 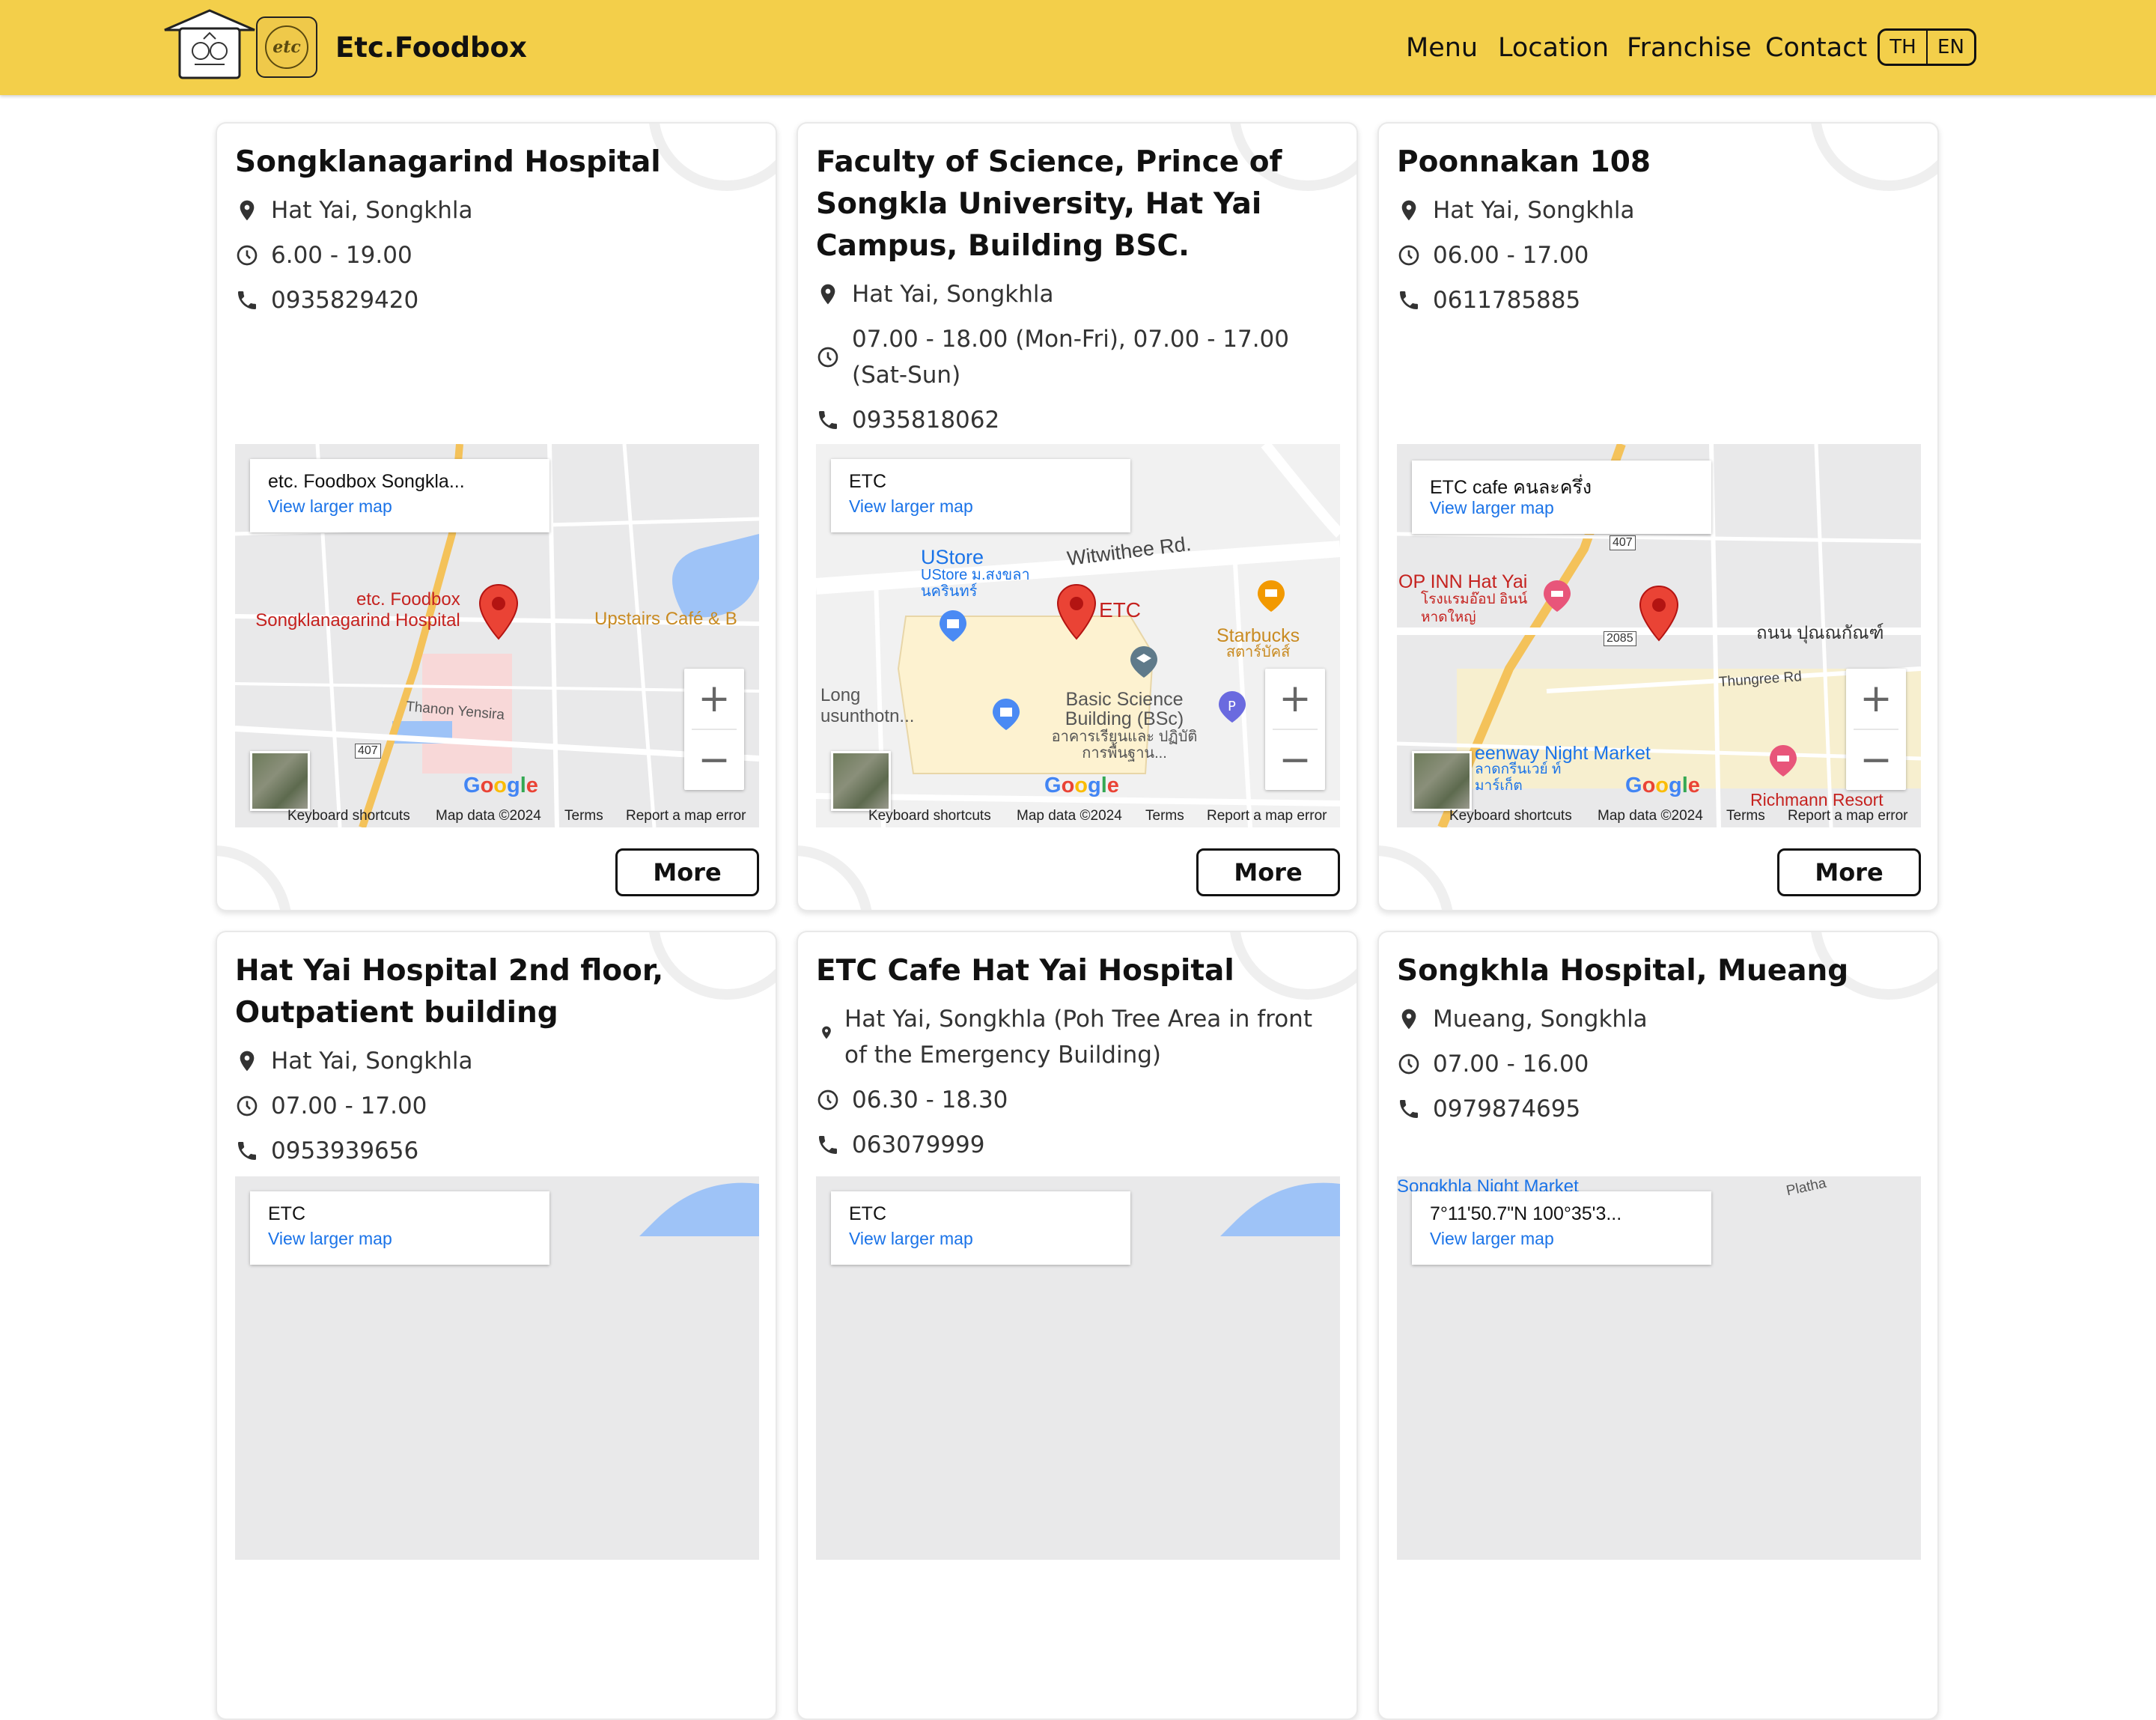 What do you see at coordinates (1511, 255) in the screenshot?
I see `hours-text: 06.00 - 17.00` at bounding box center [1511, 255].